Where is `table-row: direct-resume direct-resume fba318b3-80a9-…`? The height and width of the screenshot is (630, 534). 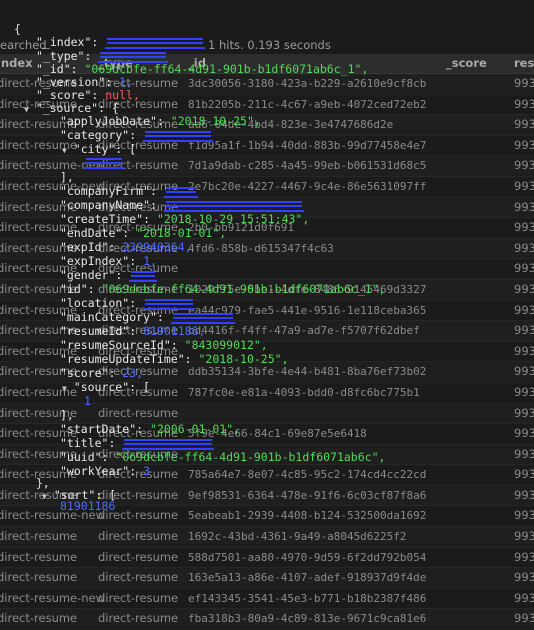
table-row: direct-resume direct-resume fba318b3-80a9-… is located at coordinates (267, 619).